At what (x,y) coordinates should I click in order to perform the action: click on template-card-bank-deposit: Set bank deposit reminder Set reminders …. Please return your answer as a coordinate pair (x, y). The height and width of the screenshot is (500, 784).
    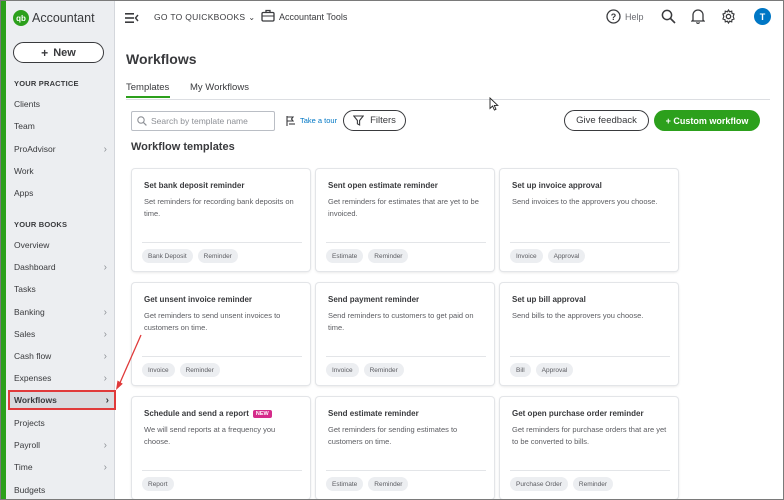
    Looking at the image, I should click on (221, 220).